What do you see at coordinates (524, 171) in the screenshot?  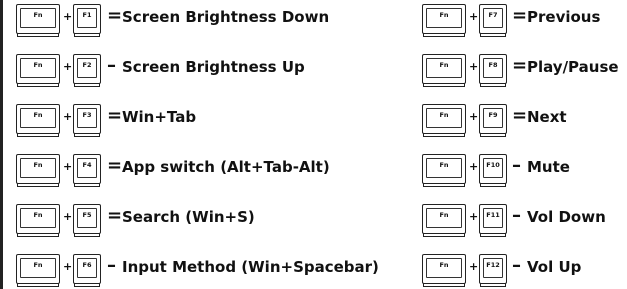 I see `shortcut-row: Fn + F10 – Mute` at bounding box center [524, 171].